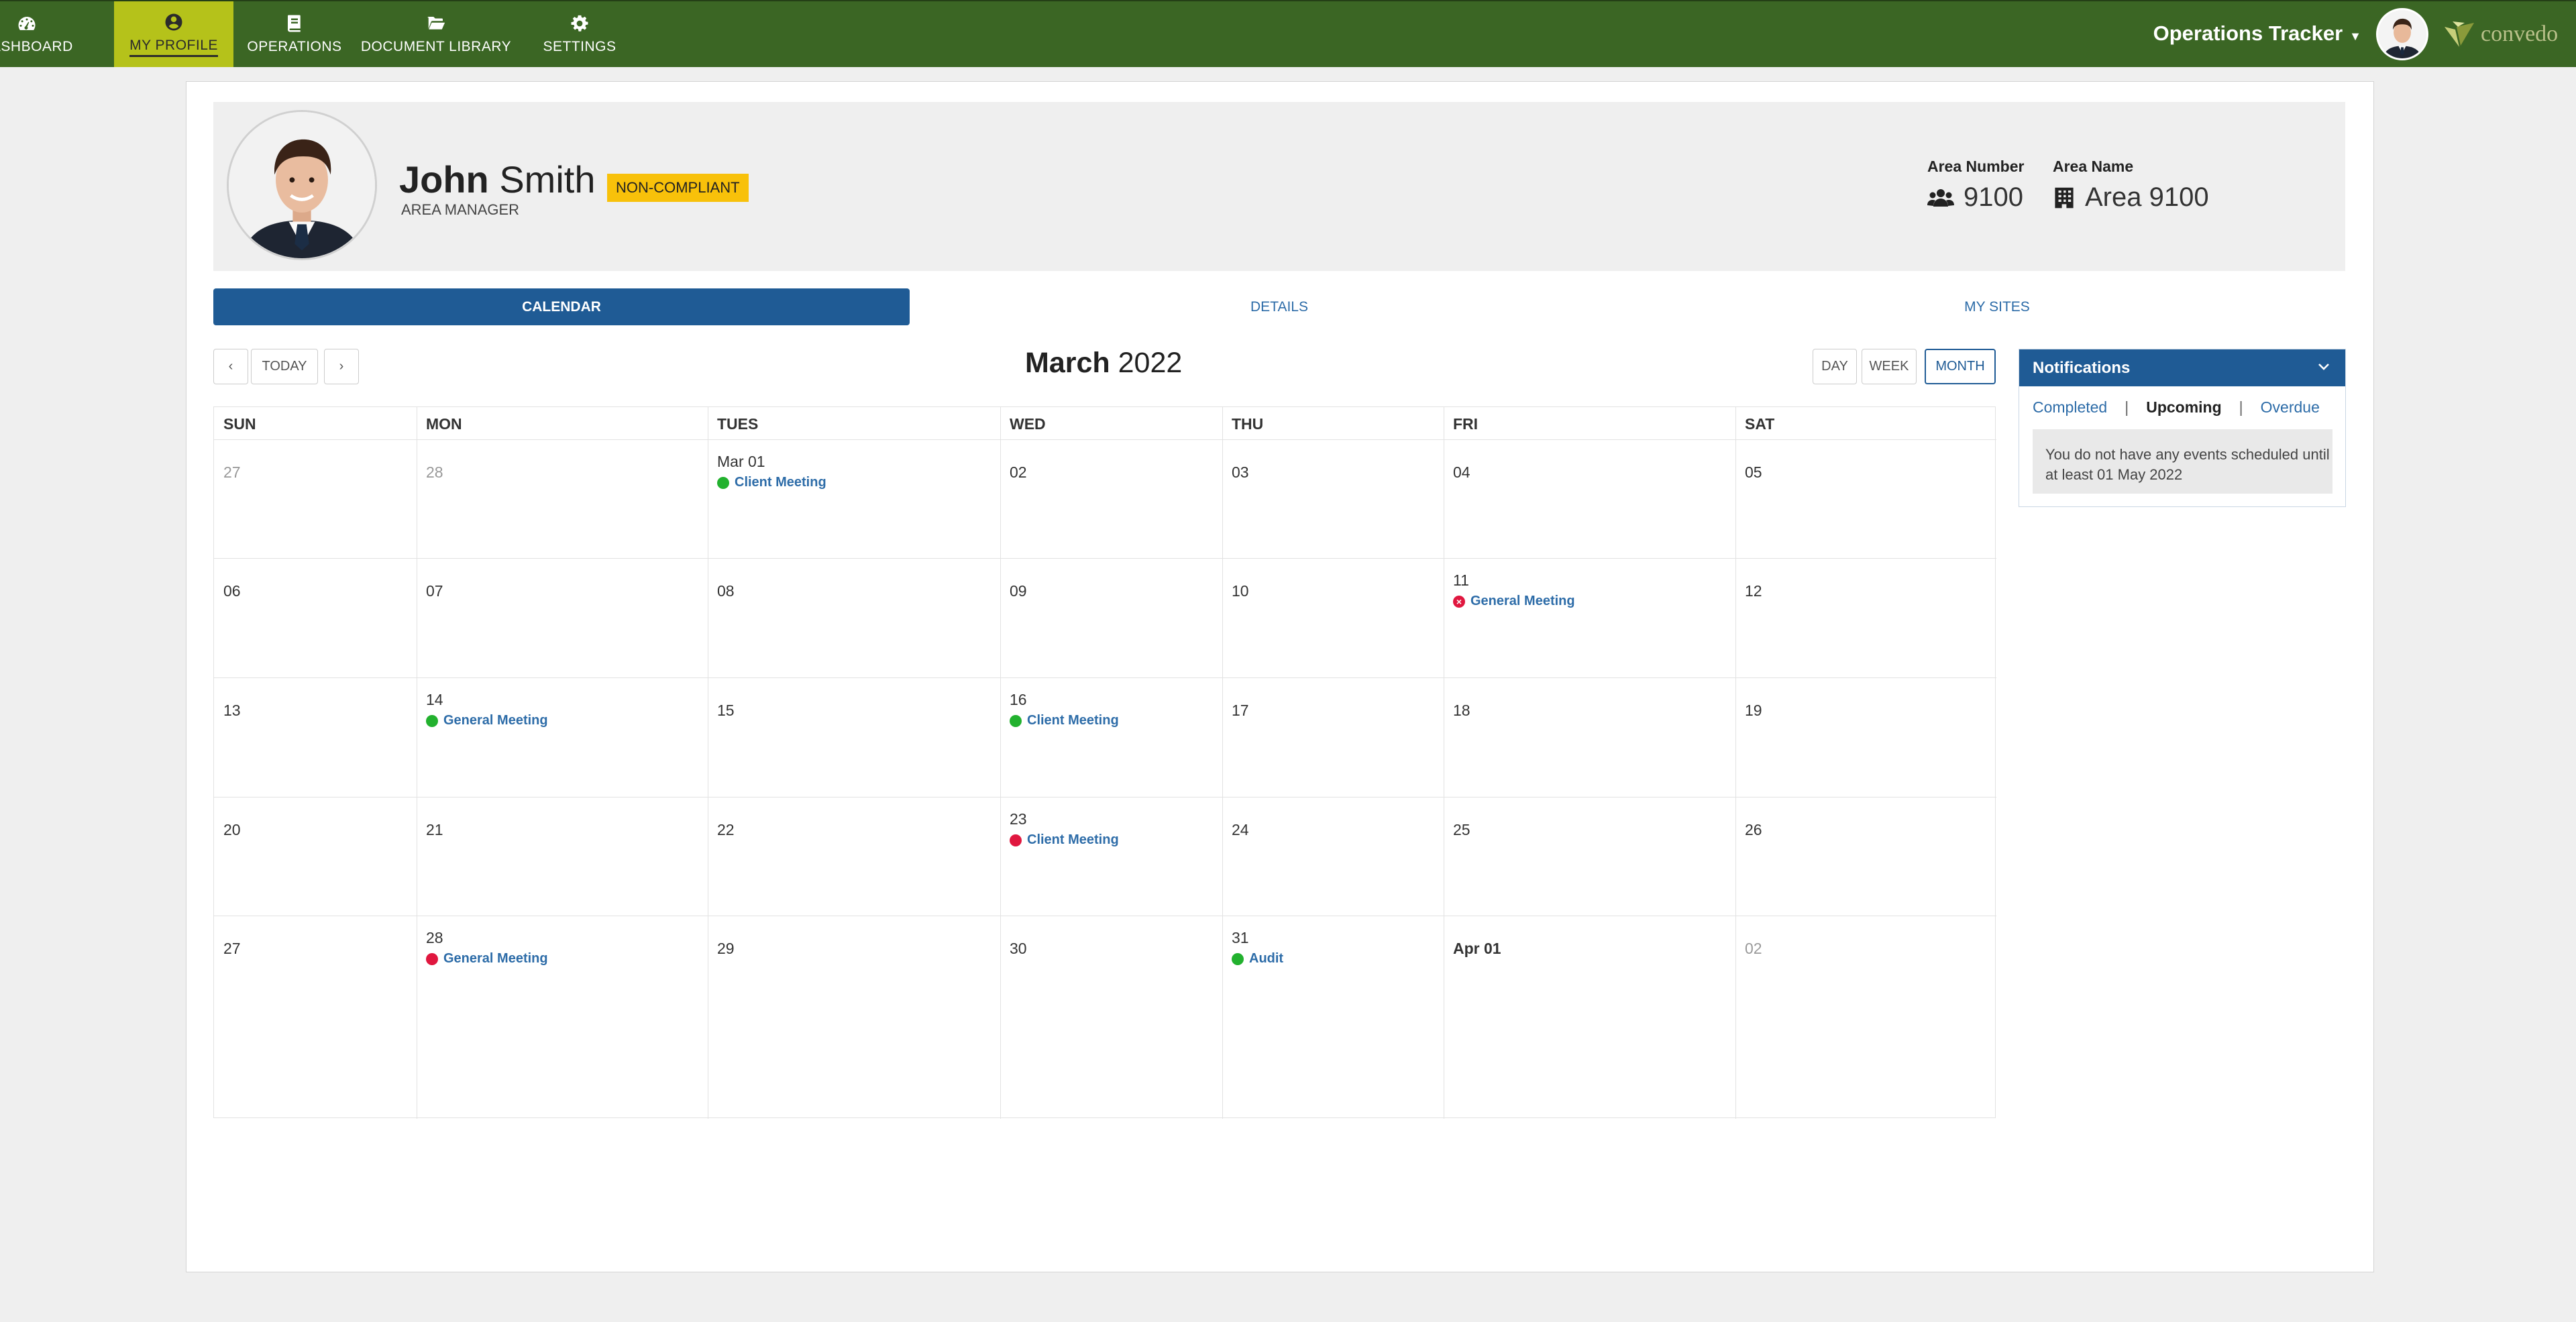  Describe the element at coordinates (1333, 737) in the screenshot. I see `calendar-day-cell: 17` at that location.